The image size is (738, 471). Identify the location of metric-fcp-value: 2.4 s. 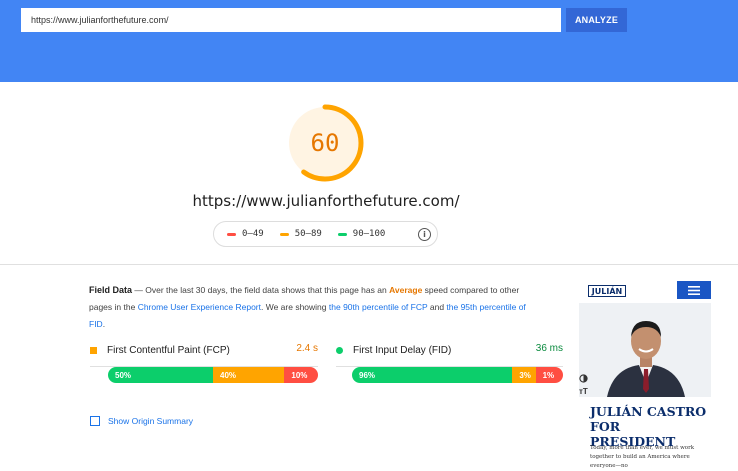
(307, 348).